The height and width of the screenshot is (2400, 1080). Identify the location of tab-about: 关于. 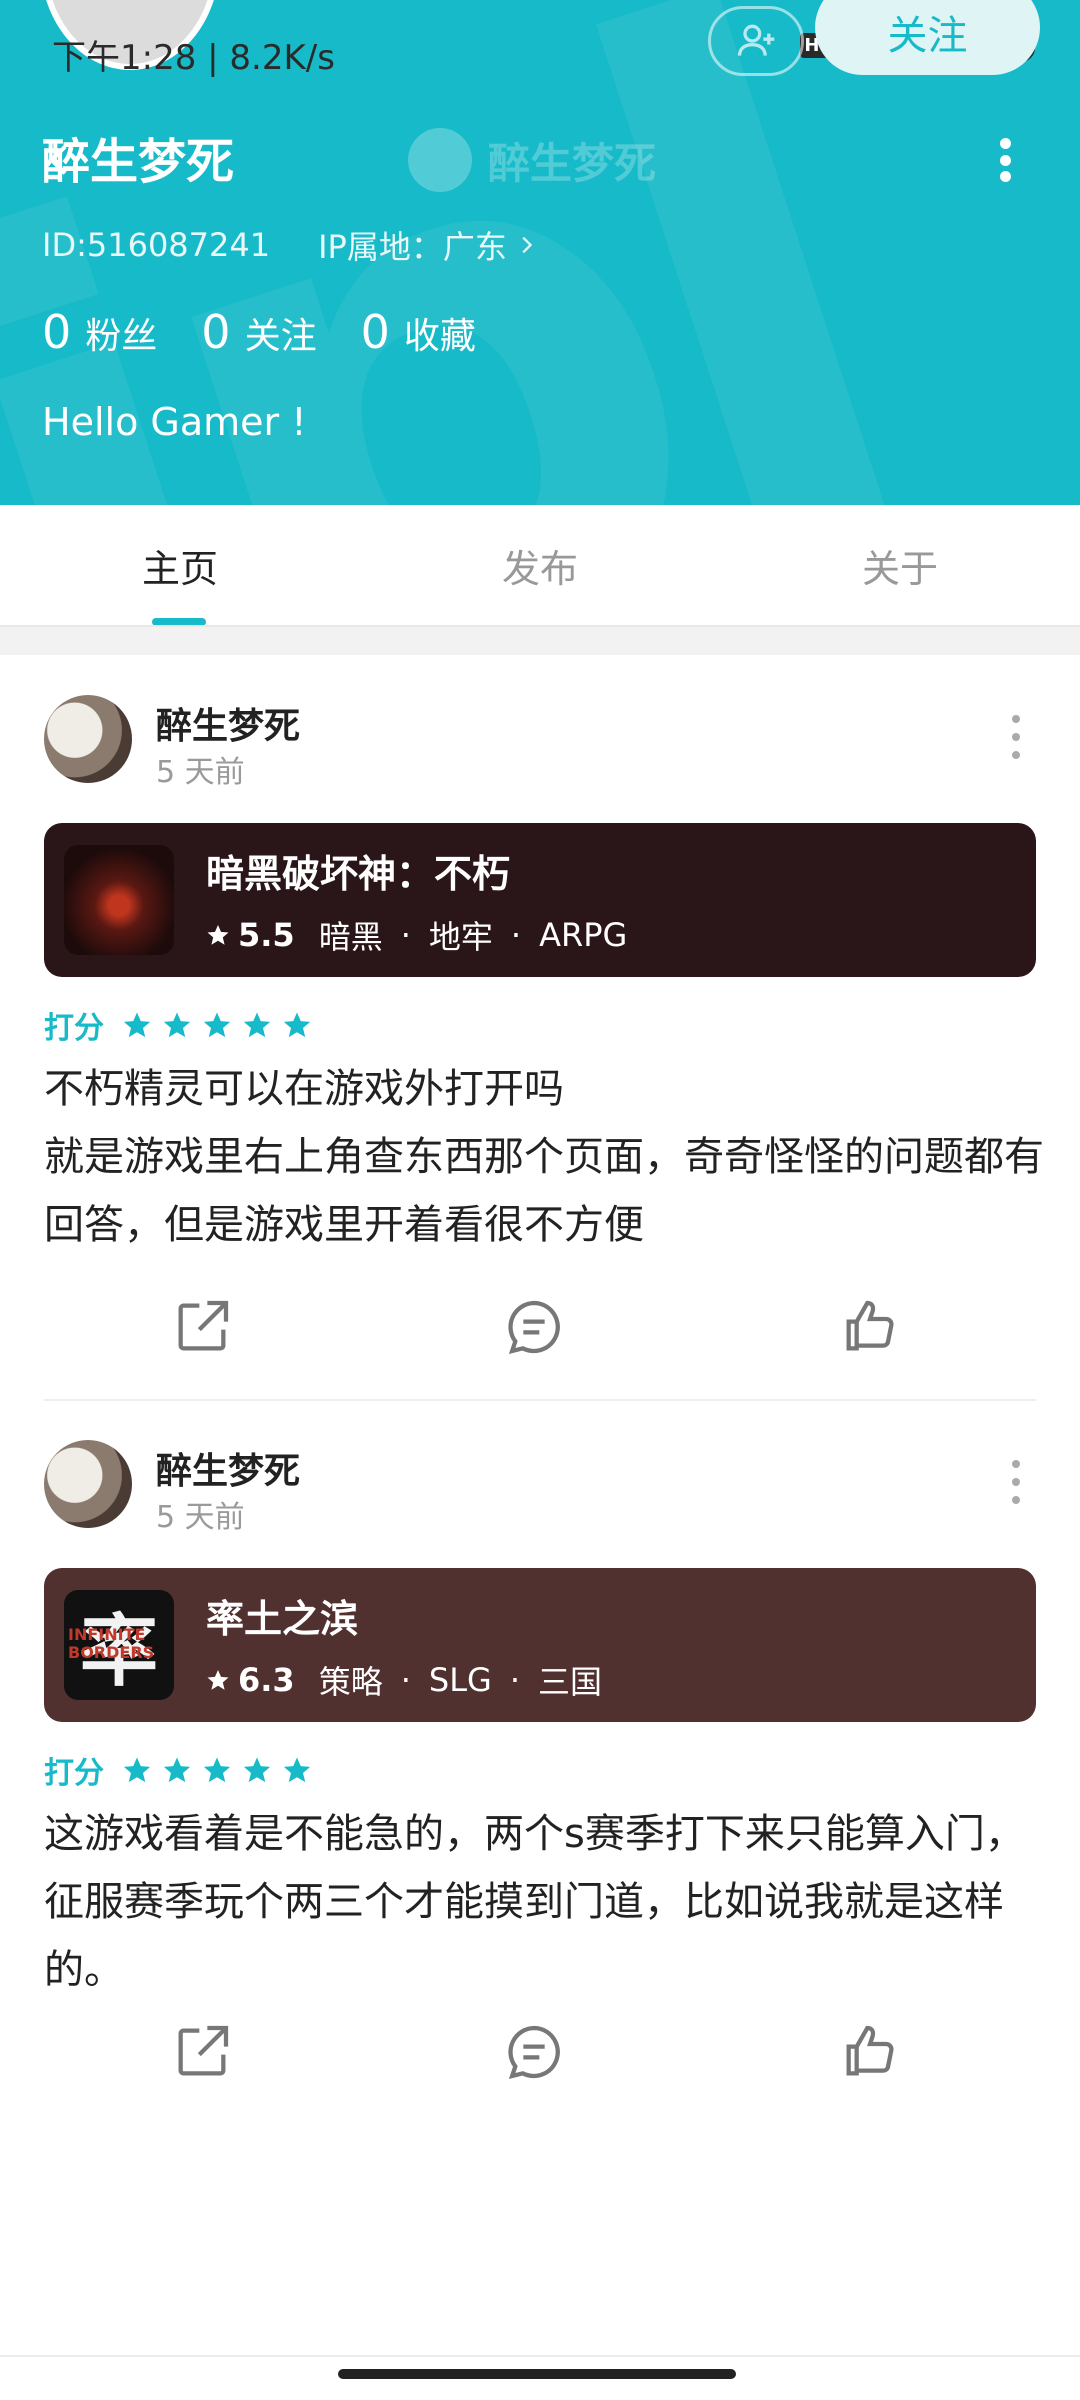
(900, 565).